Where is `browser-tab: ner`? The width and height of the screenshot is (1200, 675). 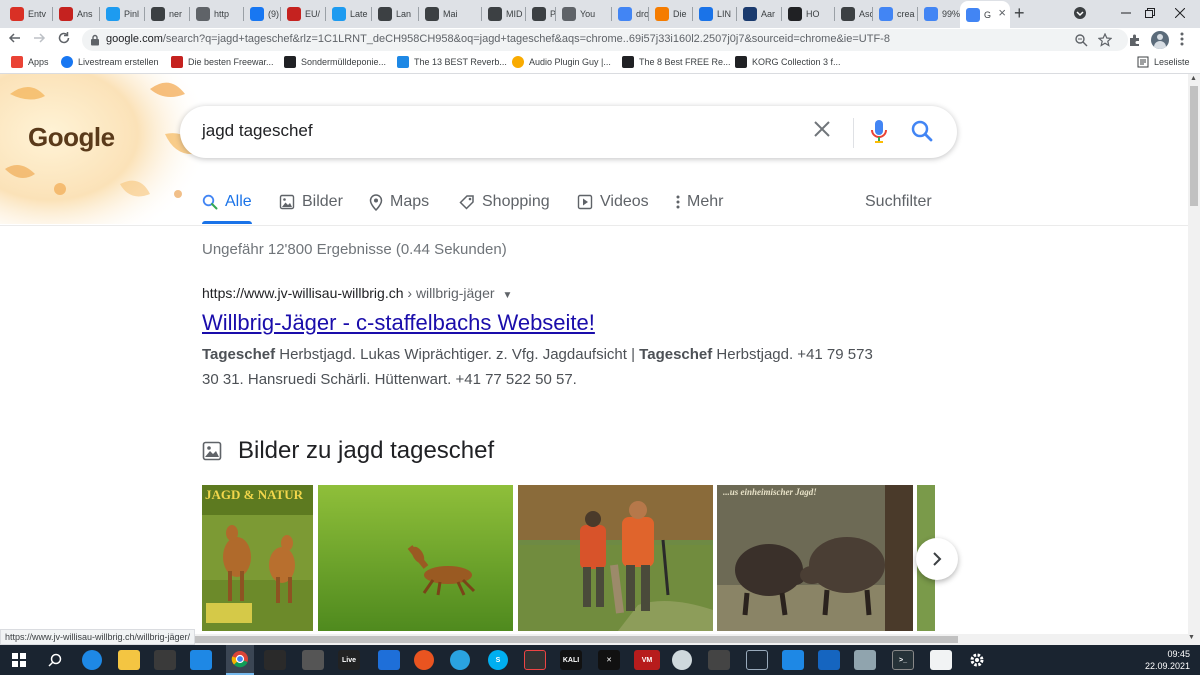 browser-tab: ner is located at coordinates (167, 14).